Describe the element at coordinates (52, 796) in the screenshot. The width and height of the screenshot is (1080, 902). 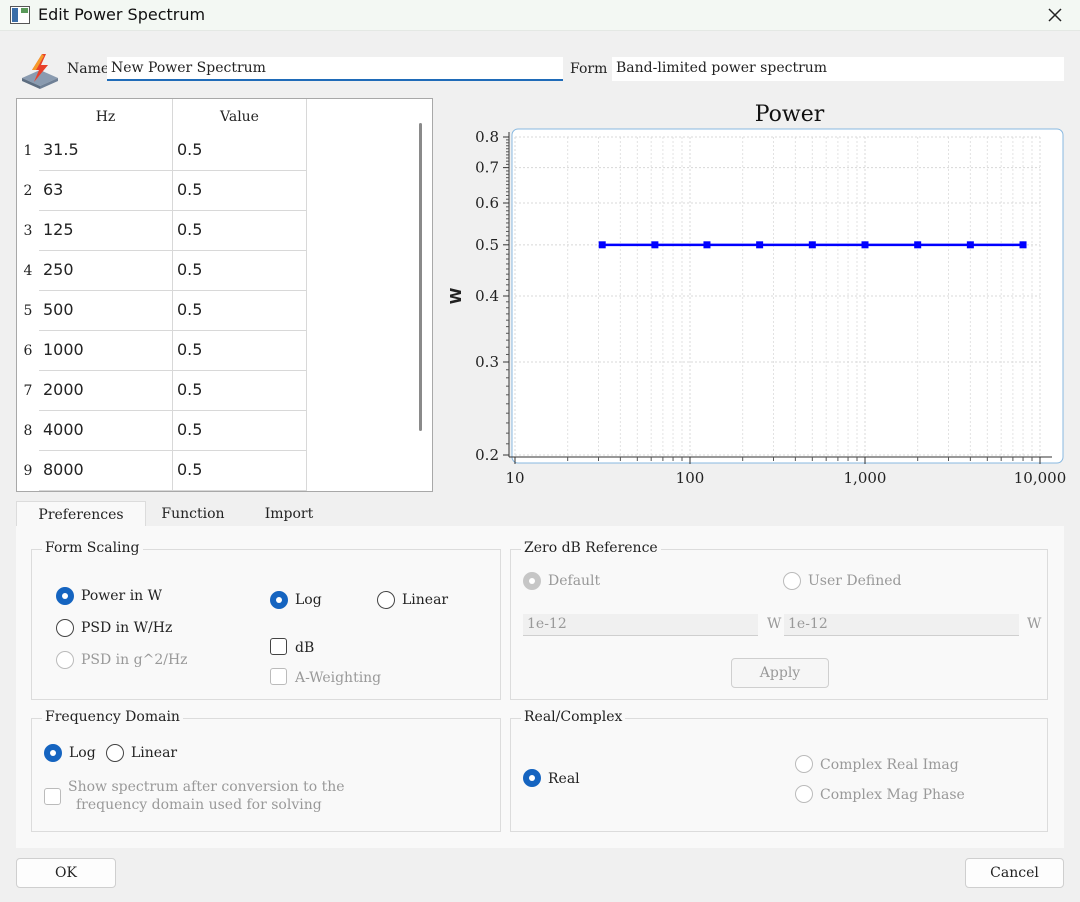
I see `show-spectrum-checkbox` at that location.